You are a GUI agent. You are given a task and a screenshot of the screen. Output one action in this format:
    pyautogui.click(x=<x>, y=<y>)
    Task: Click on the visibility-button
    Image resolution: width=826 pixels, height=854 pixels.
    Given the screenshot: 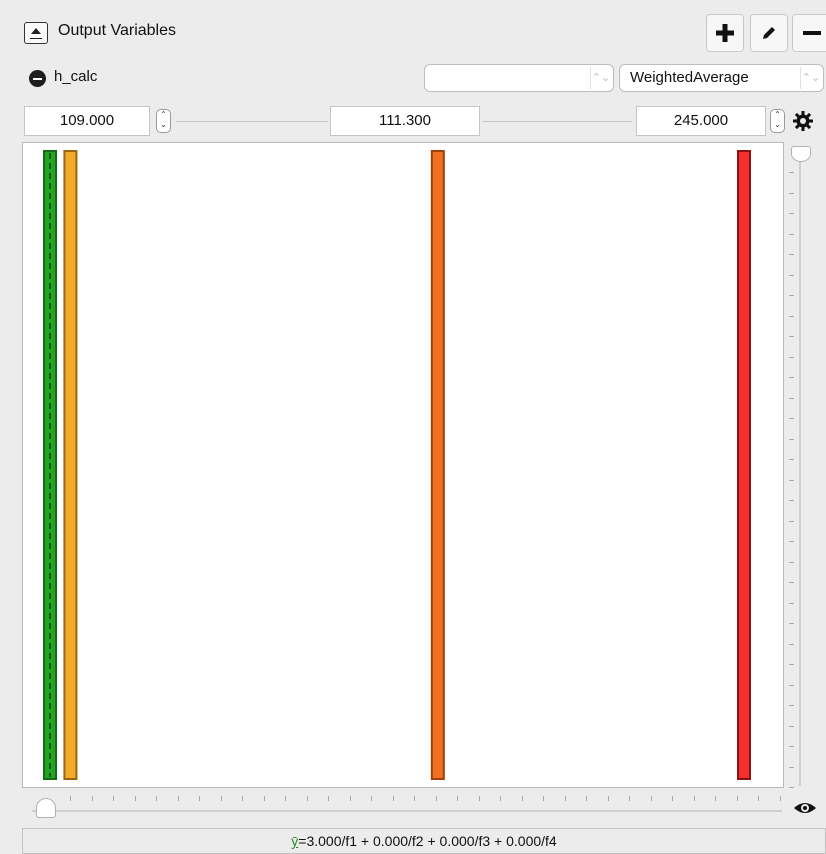 What is the action you would take?
    pyautogui.click(x=805, y=808)
    